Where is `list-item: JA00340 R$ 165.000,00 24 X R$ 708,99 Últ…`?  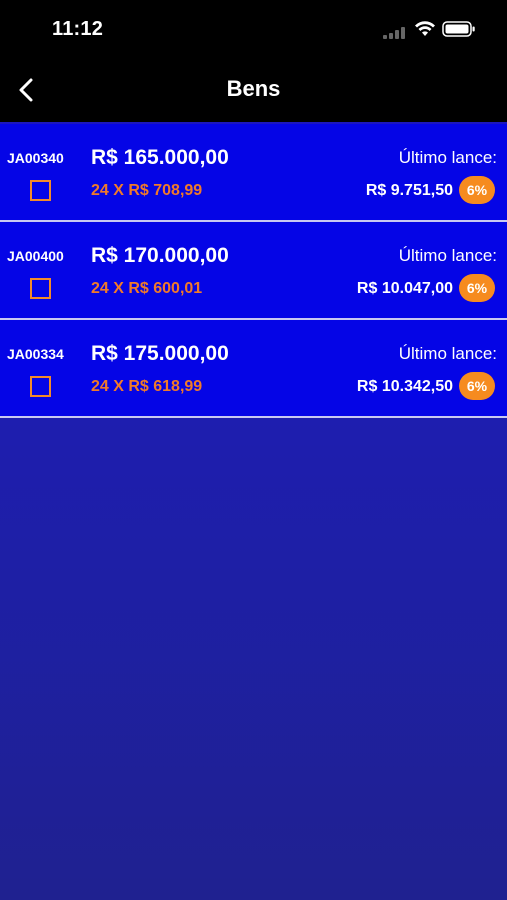 list-item: JA00340 R$ 165.000,00 24 X R$ 708,99 Últ… is located at coordinates (253, 173).